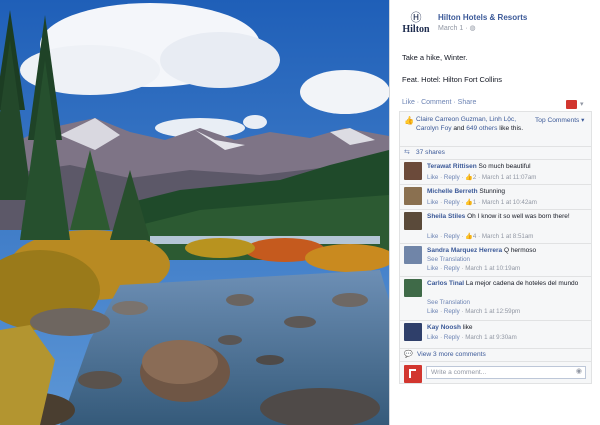 This screenshot has height=425, width=600. I want to click on post-date: March 1 · ◍, so click(457, 28).